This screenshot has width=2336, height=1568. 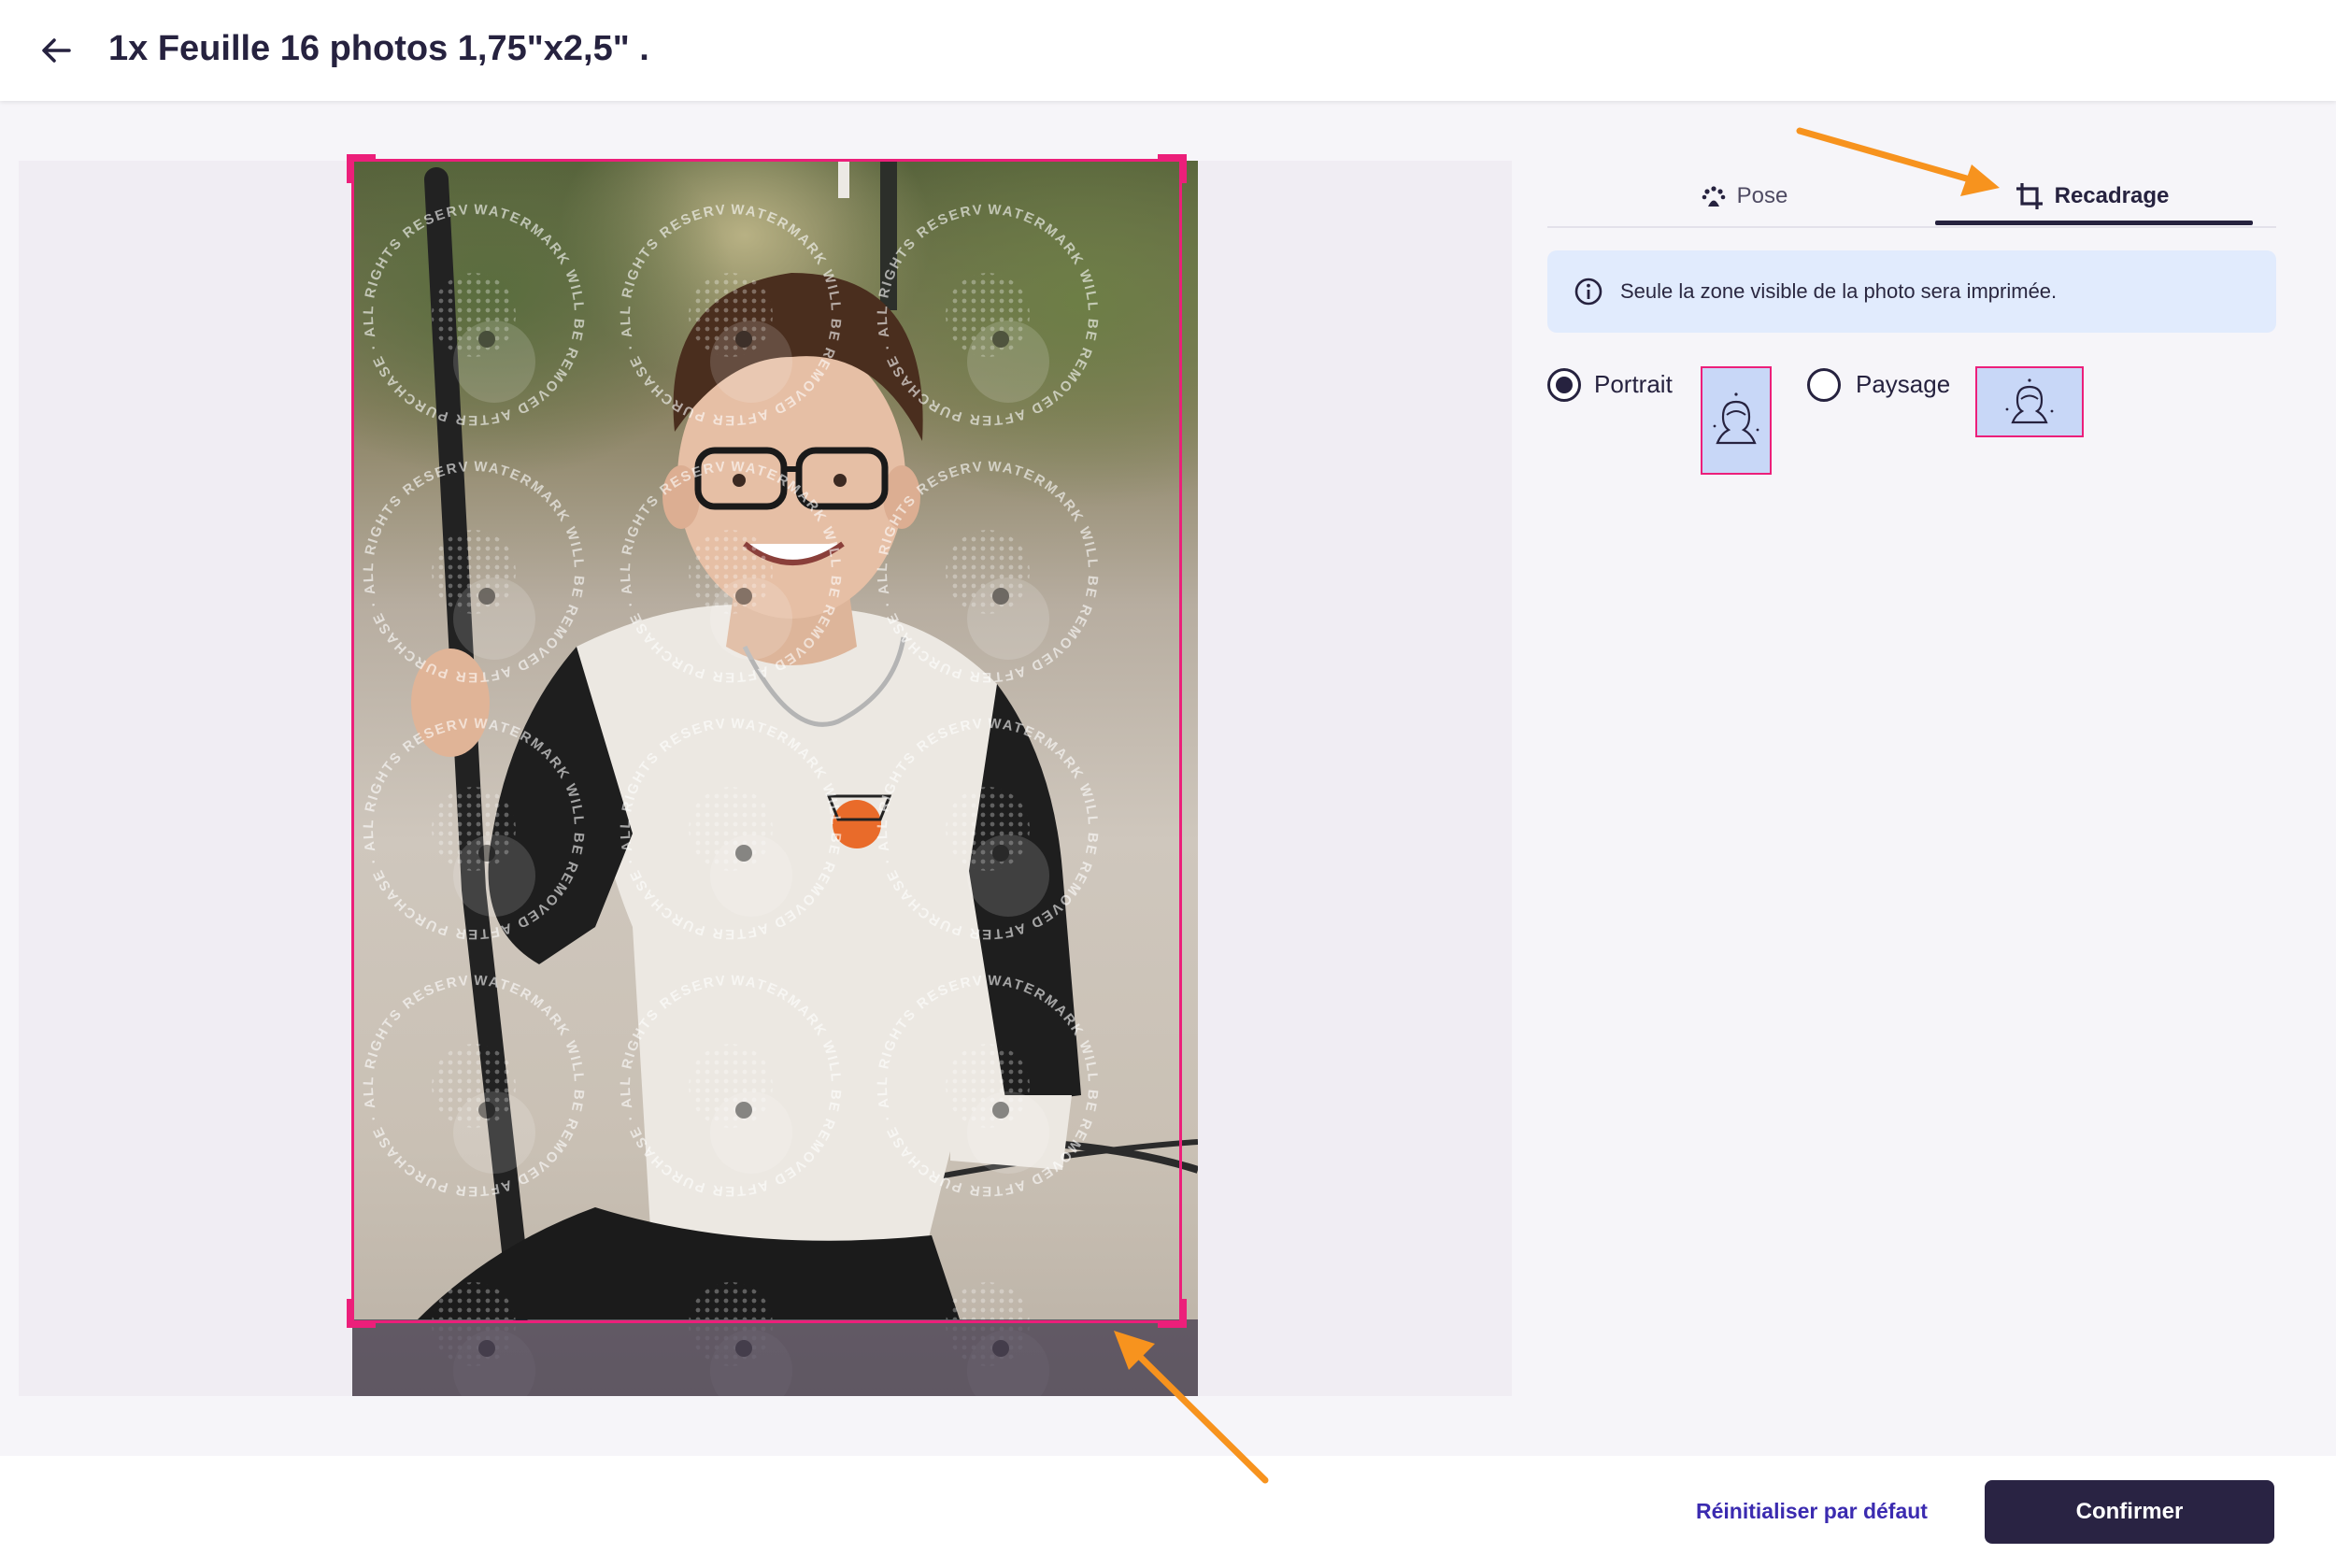 I want to click on tab-pose: Pose, so click(x=1743, y=196).